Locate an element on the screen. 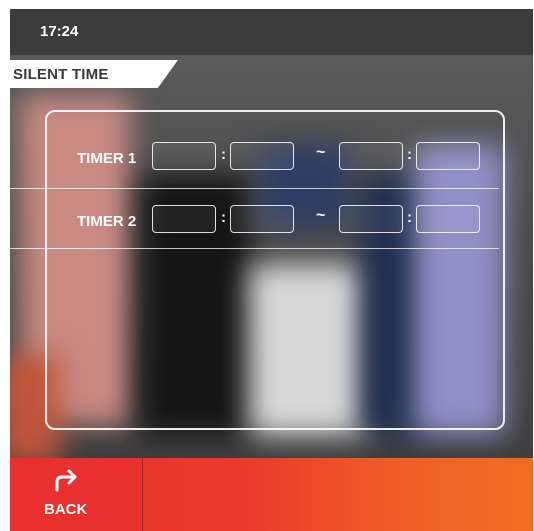 The image size is (534, 531). timer-2-end-minute-field is located at coordinates (448, 219).